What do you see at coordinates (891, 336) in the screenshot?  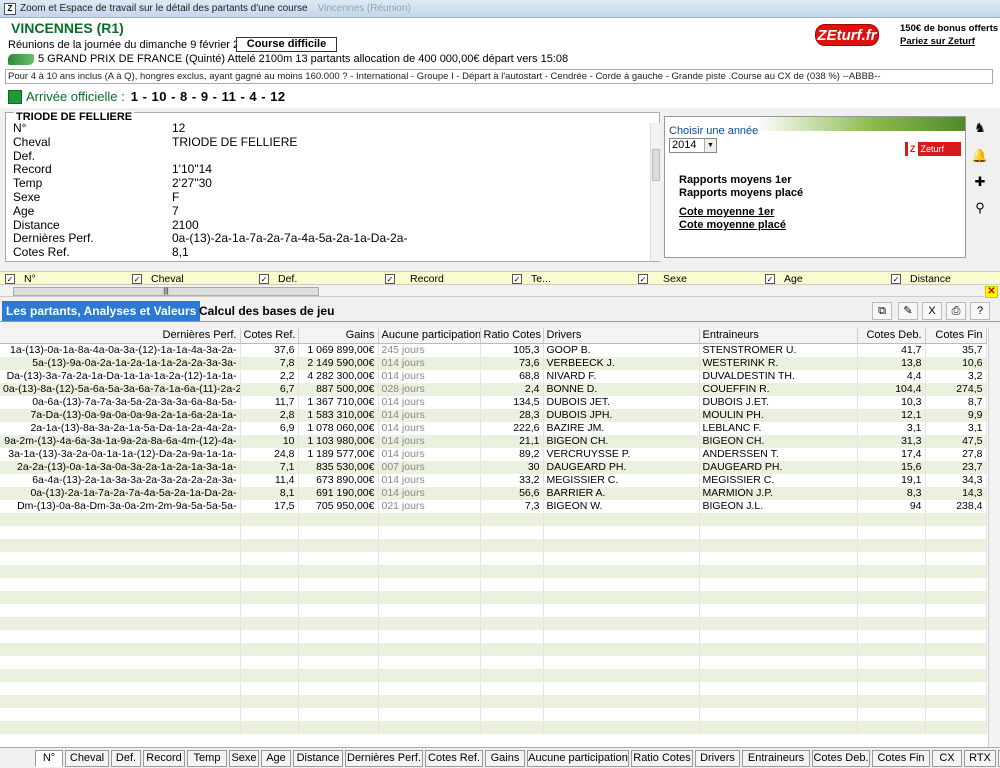 I see `column-header: Cotes Deb.` at bounding box center [891, 336].